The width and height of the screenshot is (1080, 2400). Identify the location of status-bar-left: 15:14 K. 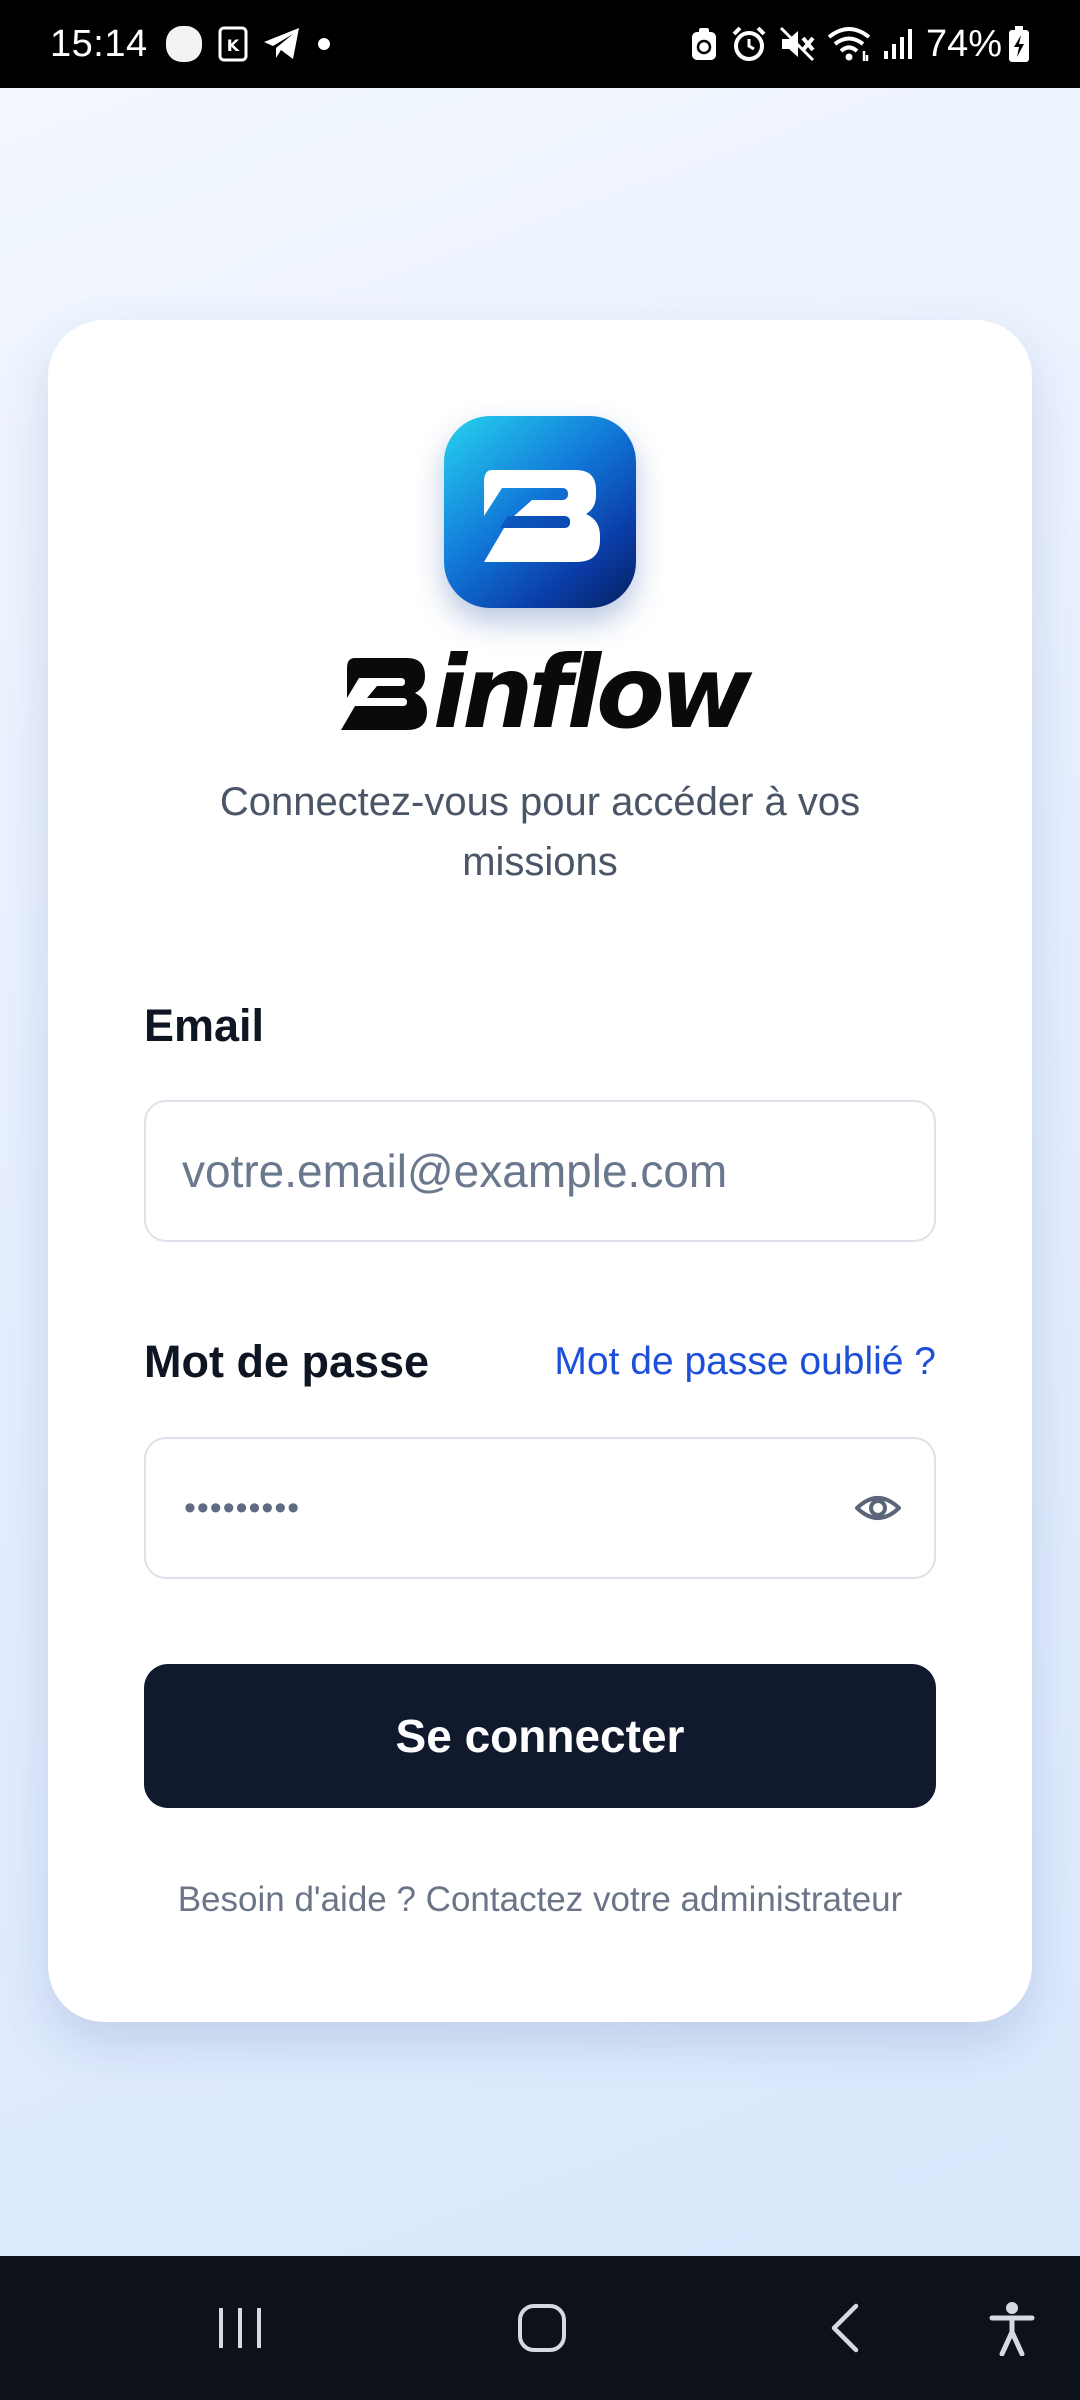
(198, 44).